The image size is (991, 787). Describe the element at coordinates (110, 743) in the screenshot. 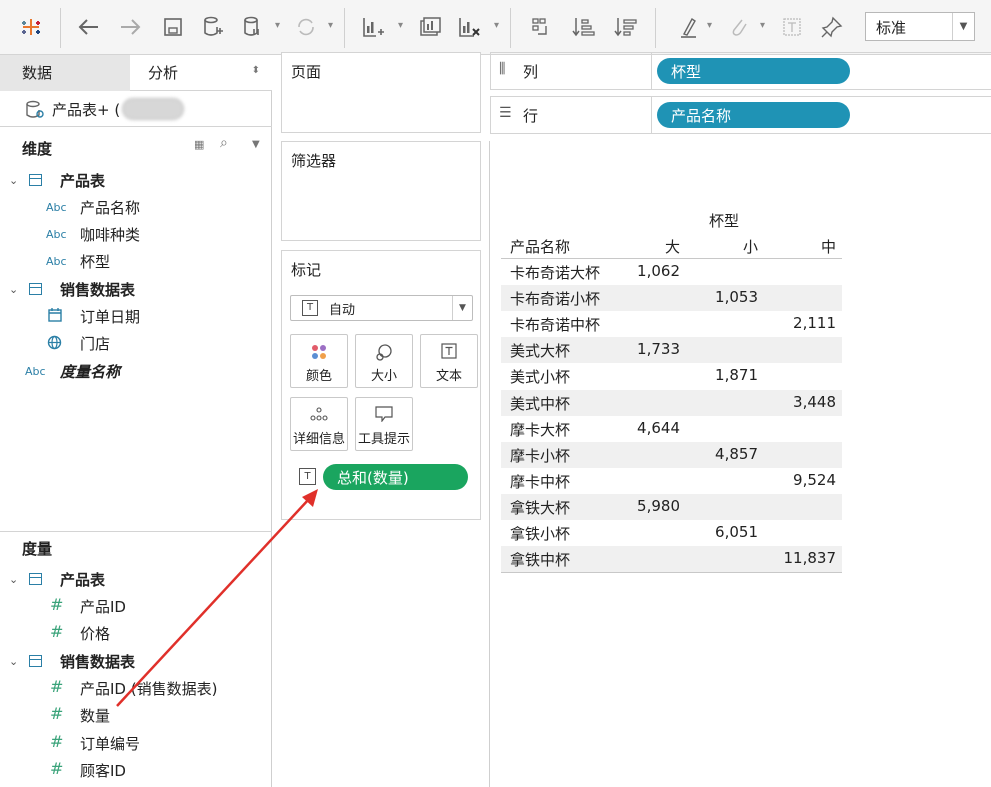

I see `field-order-number: 订单编号` at that location.